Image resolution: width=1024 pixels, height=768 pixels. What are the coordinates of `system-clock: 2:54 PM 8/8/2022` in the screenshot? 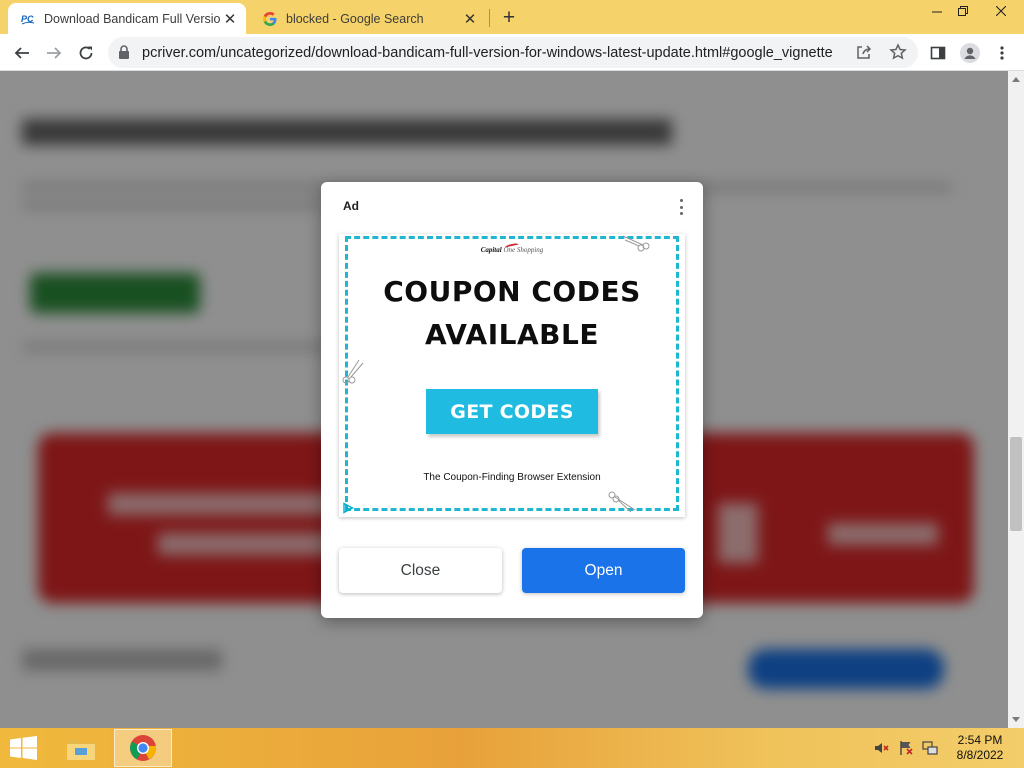 It's located at (980, 748).